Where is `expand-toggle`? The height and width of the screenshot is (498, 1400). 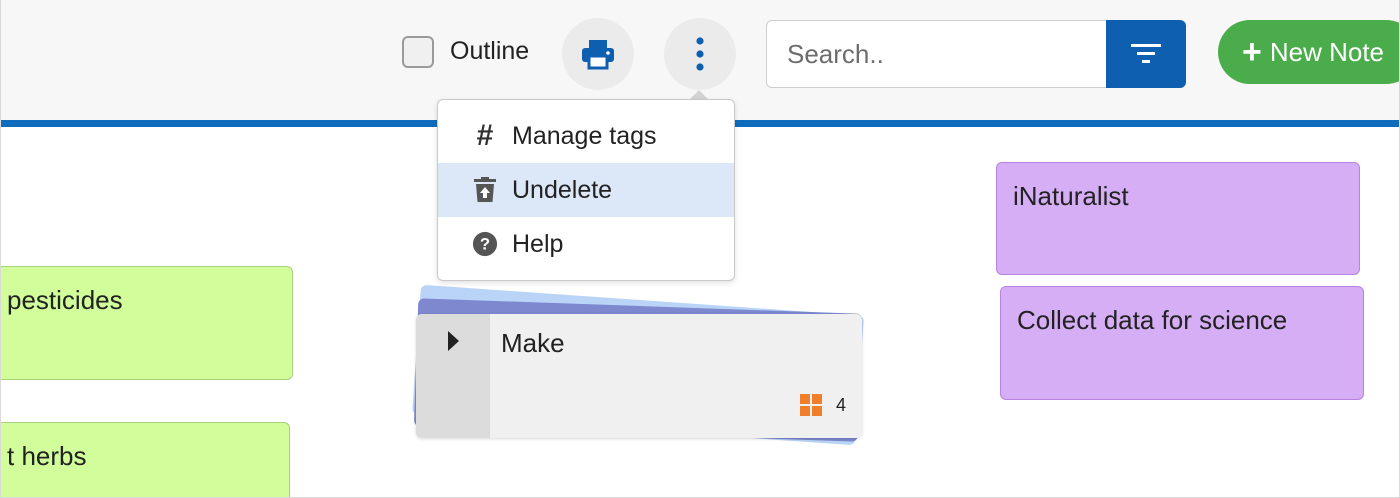 expand-toggle is located at coordinates (453, 376).